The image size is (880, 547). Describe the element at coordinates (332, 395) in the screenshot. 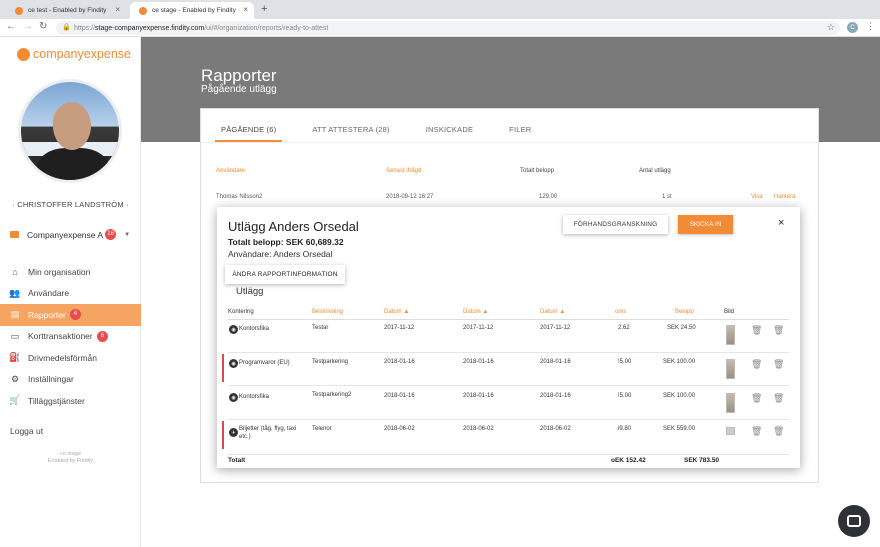

I see `row-description: Testparkering2` at that location.